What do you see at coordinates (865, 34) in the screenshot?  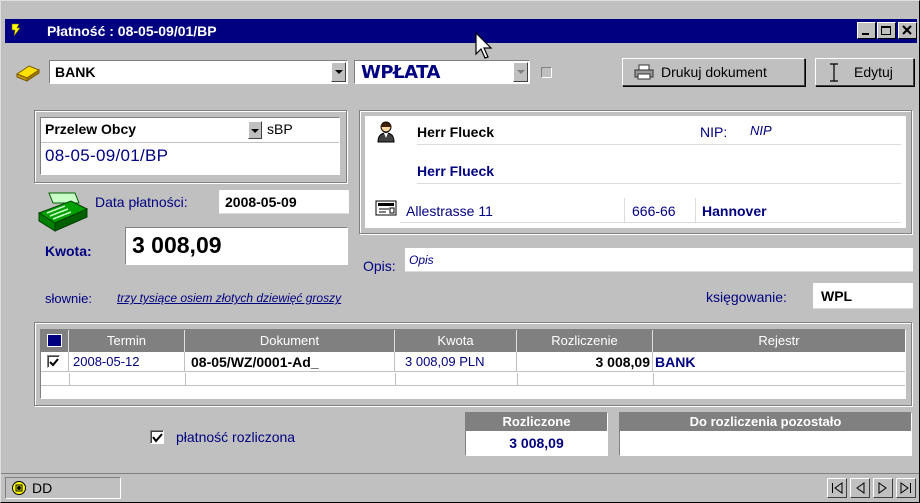 I see `minimize-icon` at bounding box center [865, 34].